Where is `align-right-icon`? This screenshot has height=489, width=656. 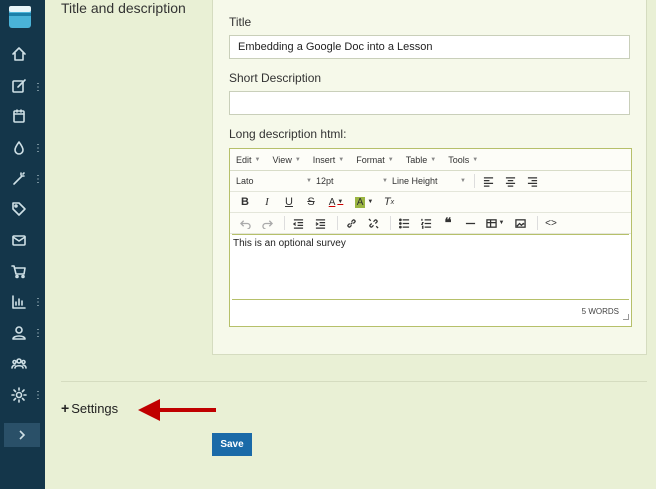 align-right-icon is located at coordinates (532, 181).